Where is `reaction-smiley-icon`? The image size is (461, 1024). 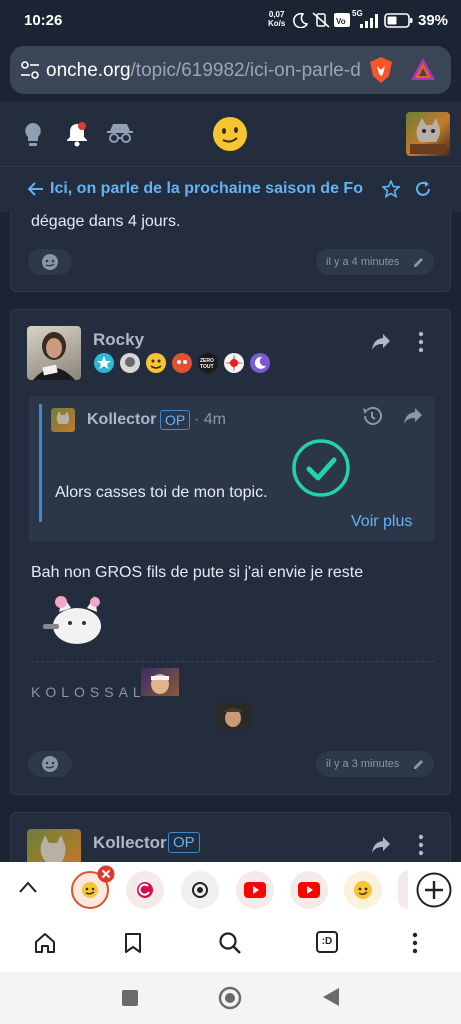 reaction-smiley-icon is located at coordinates (50, 262).